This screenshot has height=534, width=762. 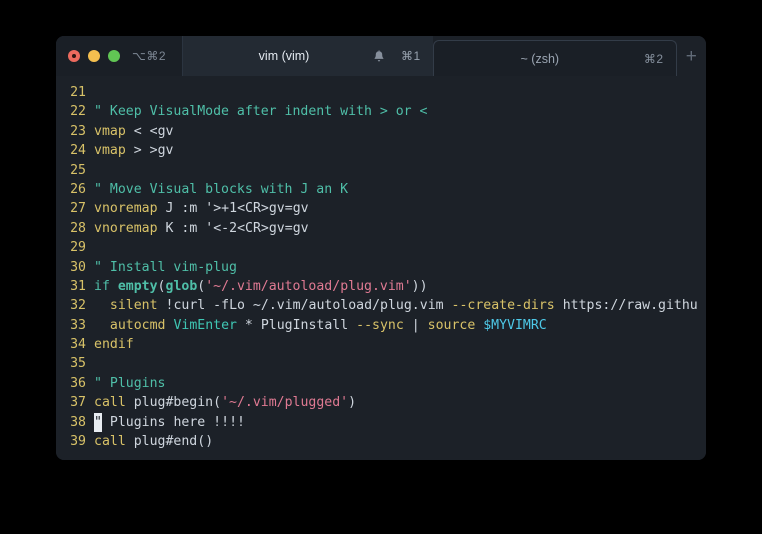 I want to click on line-text: vmap > >gv, so click(x=134, y=151).